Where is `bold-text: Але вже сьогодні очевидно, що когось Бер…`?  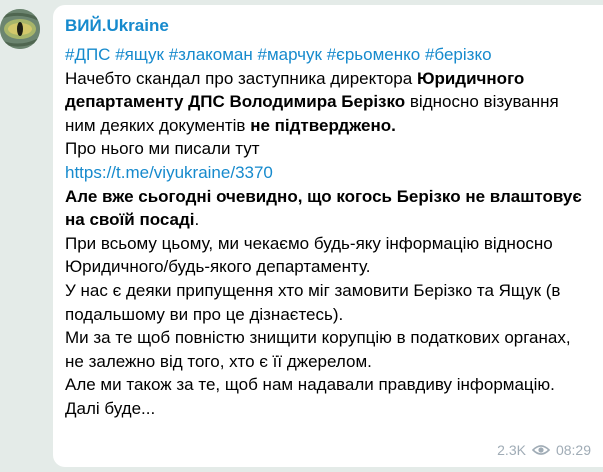 bold-text: Але вже сьогодні очевидно, що когось Бер… is located at coordinates (323, 208).